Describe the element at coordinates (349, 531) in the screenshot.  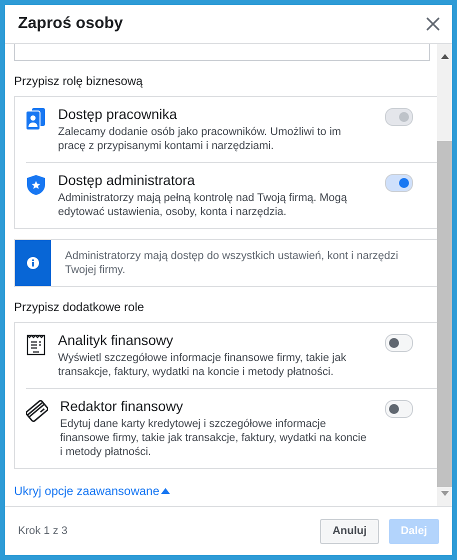
I see `cancel-button: Anuluj` at that location.